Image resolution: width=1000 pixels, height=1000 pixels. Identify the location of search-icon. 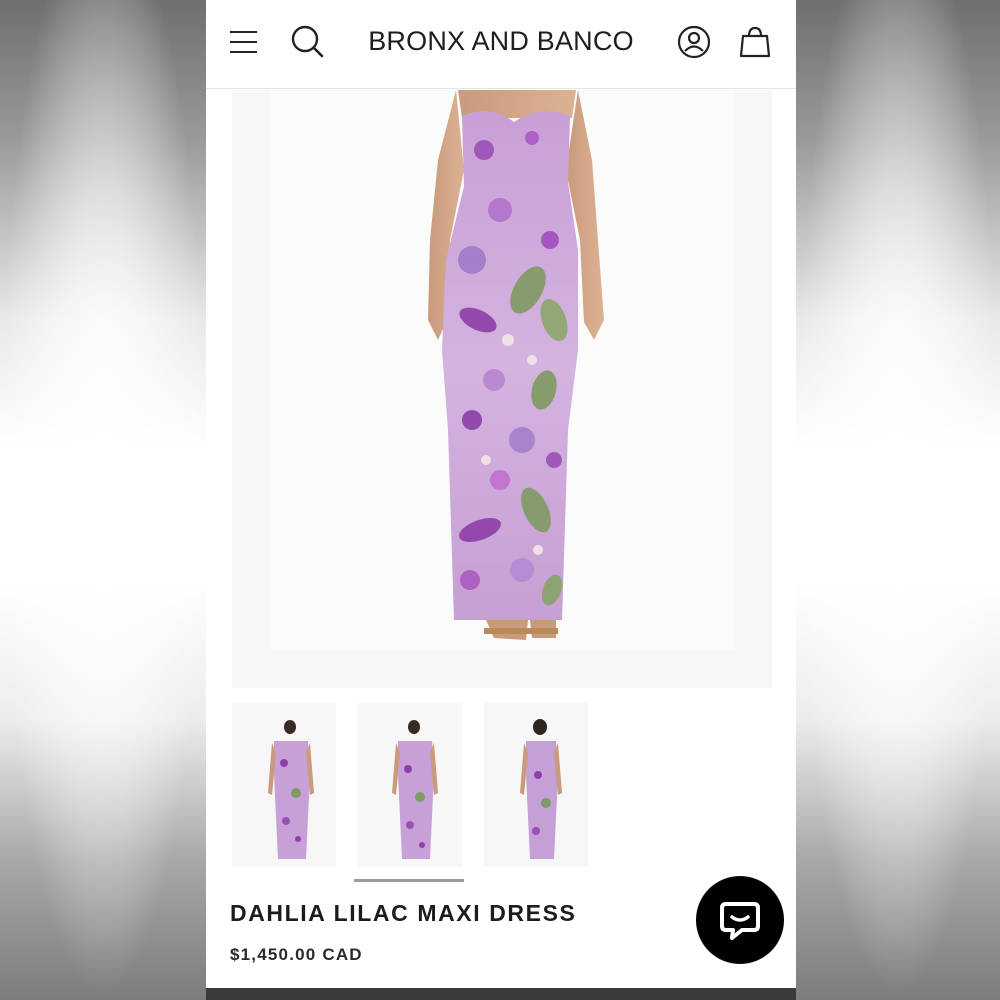
(308, 42).